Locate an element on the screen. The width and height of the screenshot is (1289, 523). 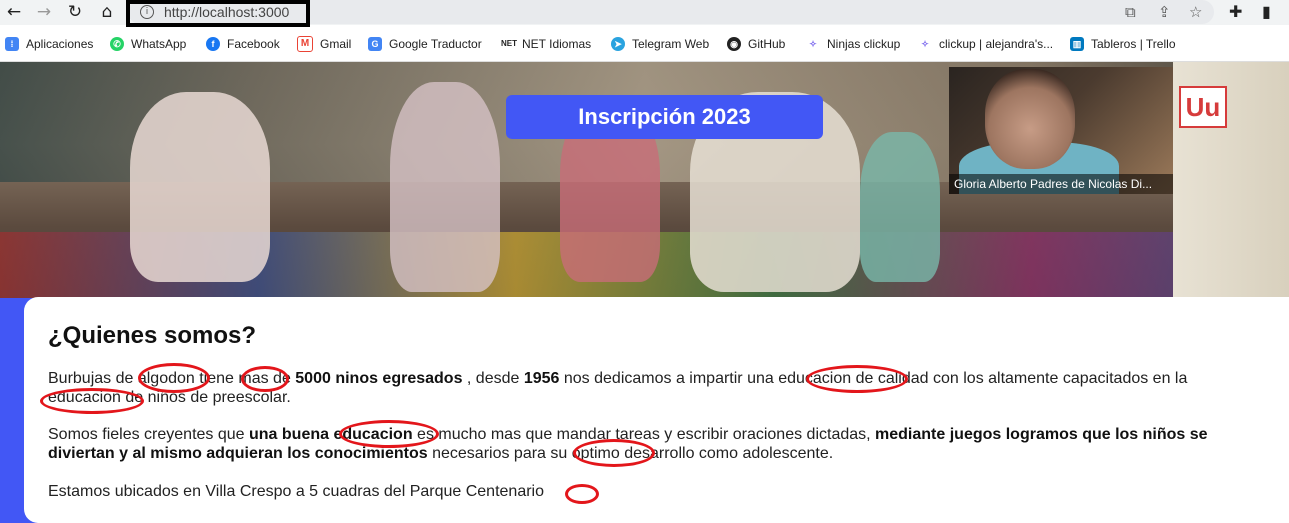
reload-icon: ↻ is located at coordinates (75, 12).